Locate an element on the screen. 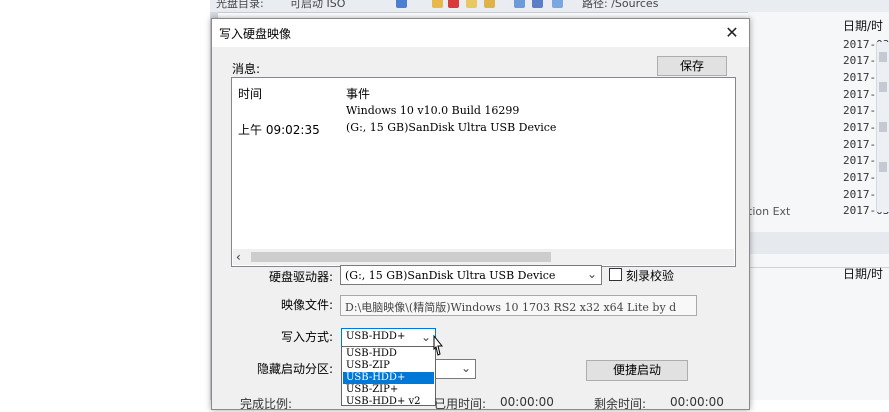  save-button: 保存 is located at coordinates (692, 66).